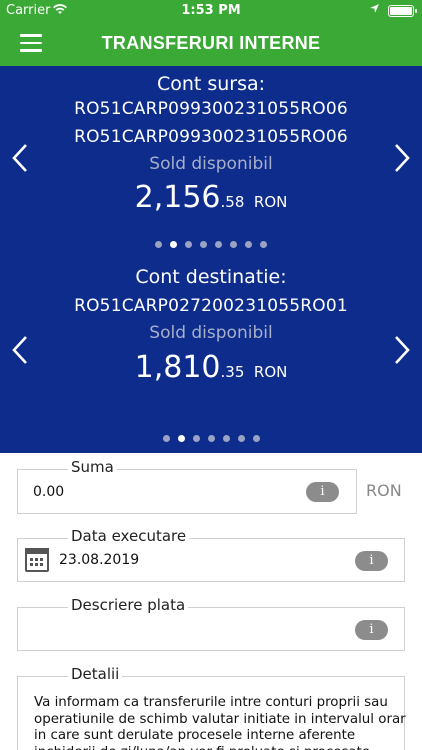 The height and width of the screenshot is (750, 422). What do you see at coordinates (270, 202) in the screenshot?
I see `source-balance-currency: RON` at bounding box center [270, 202].